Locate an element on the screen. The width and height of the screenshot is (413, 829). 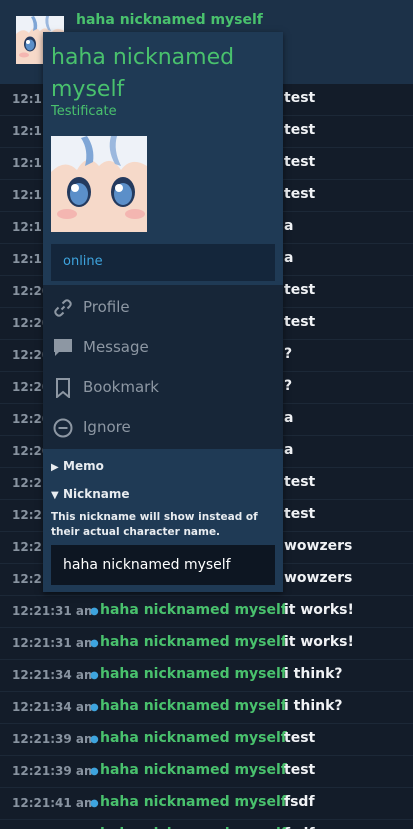
caret-down-icon: ▼ is located at coordinates (55, 495).